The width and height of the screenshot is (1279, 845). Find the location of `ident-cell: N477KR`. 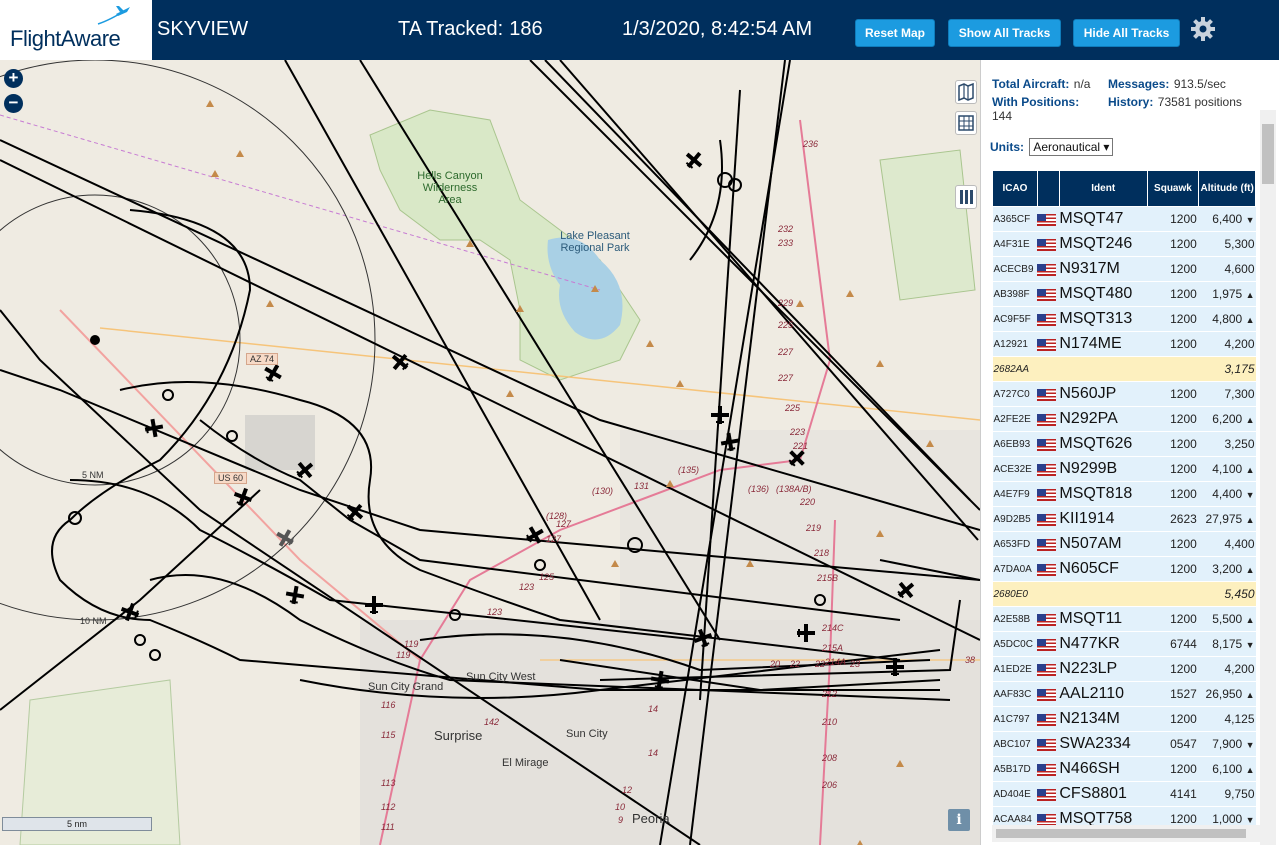

ident-cell: N477KR is located at coordinates (1103, 644).